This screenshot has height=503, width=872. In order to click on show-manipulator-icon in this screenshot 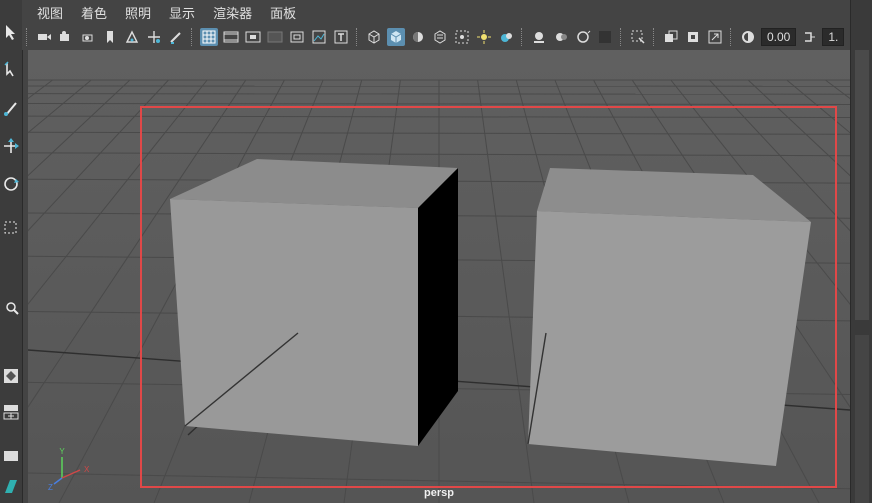, I will do `click(11, 486)`.